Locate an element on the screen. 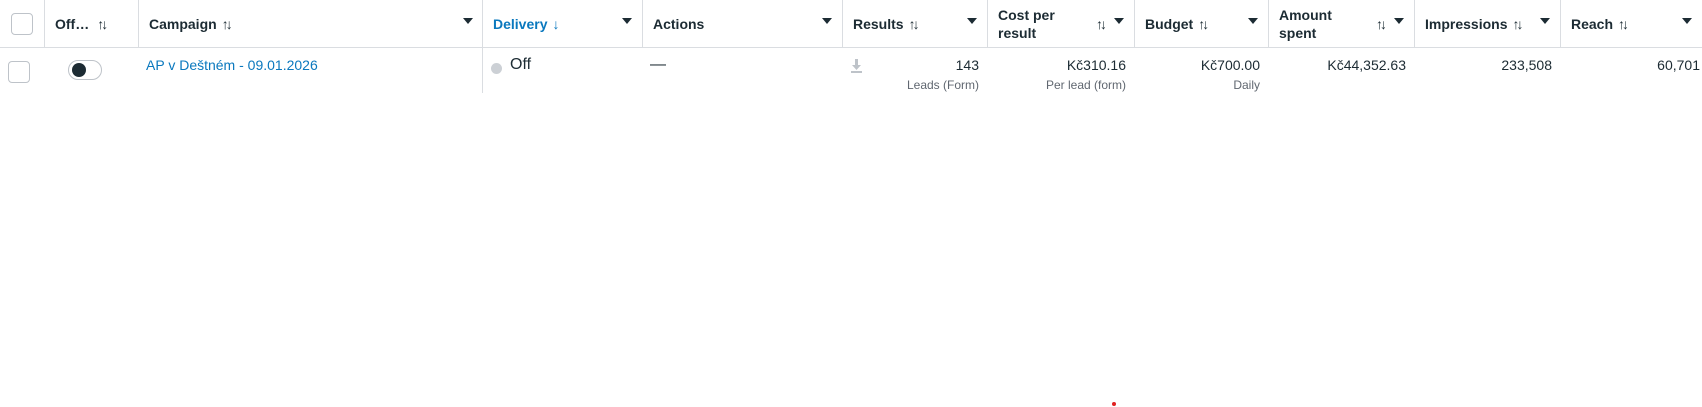 The image size is (1702, 407). cost-per-result-cell: Kč310.16 Per lead (form) is located at coordinates (1060, 71).